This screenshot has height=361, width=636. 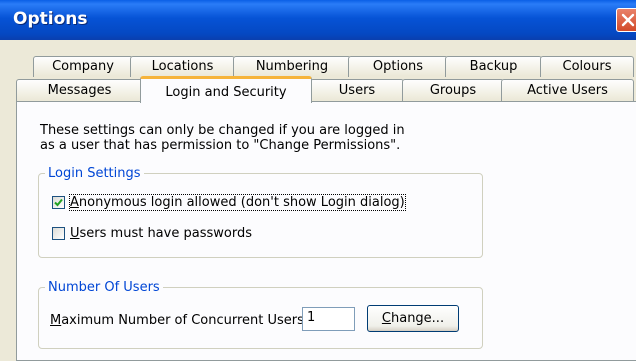 I want to click on tab-label: Messages, so click(x=79, y=90).